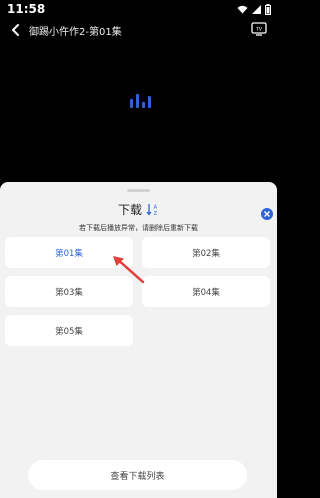 This screenshot has height=498, width=320. I want to click on loading-bars-icon, so click(140, 101).